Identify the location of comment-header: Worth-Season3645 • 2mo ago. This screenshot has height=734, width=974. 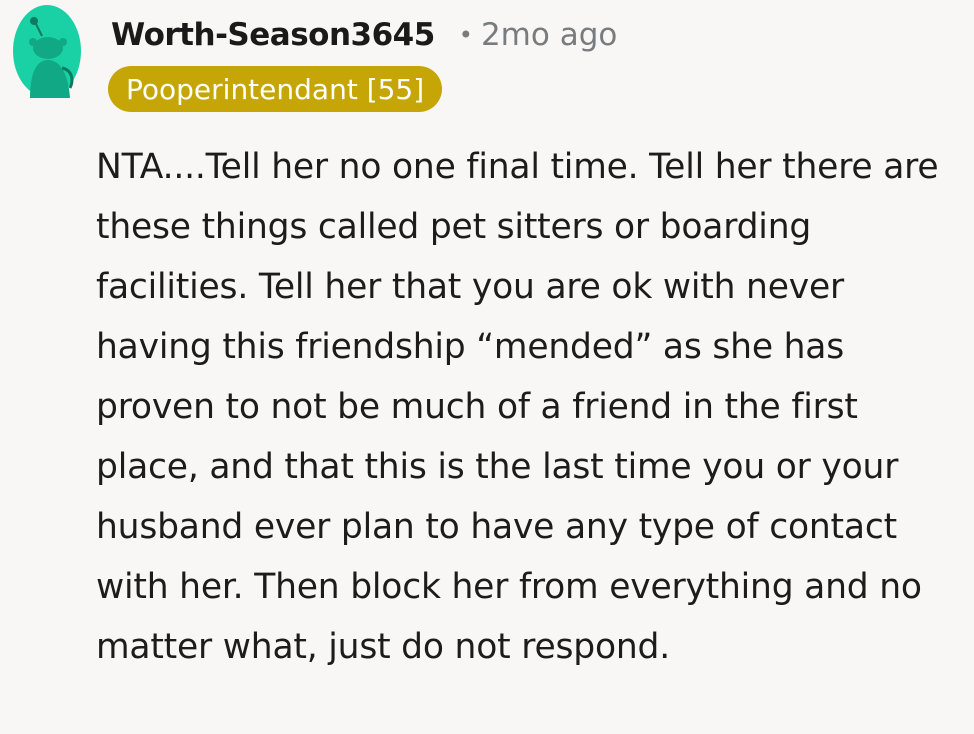
(364, 35).